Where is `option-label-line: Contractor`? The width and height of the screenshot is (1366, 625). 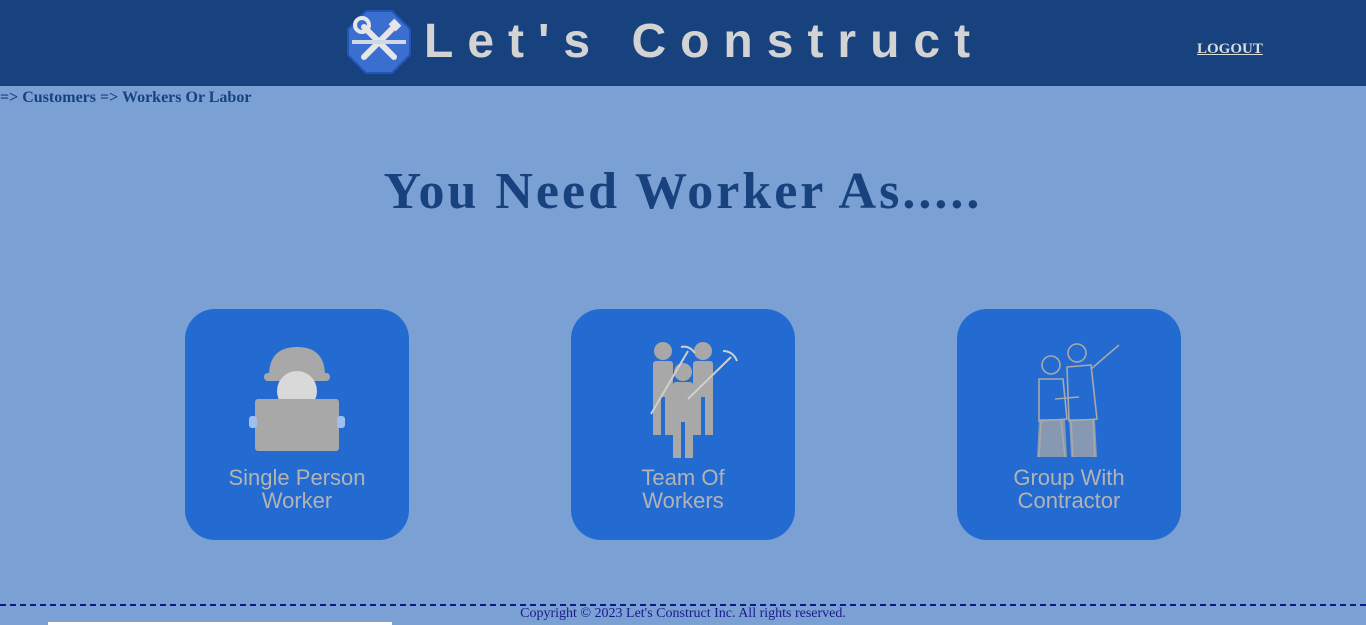
option-label-line: Contractor is located at coordinates (1069, 500).